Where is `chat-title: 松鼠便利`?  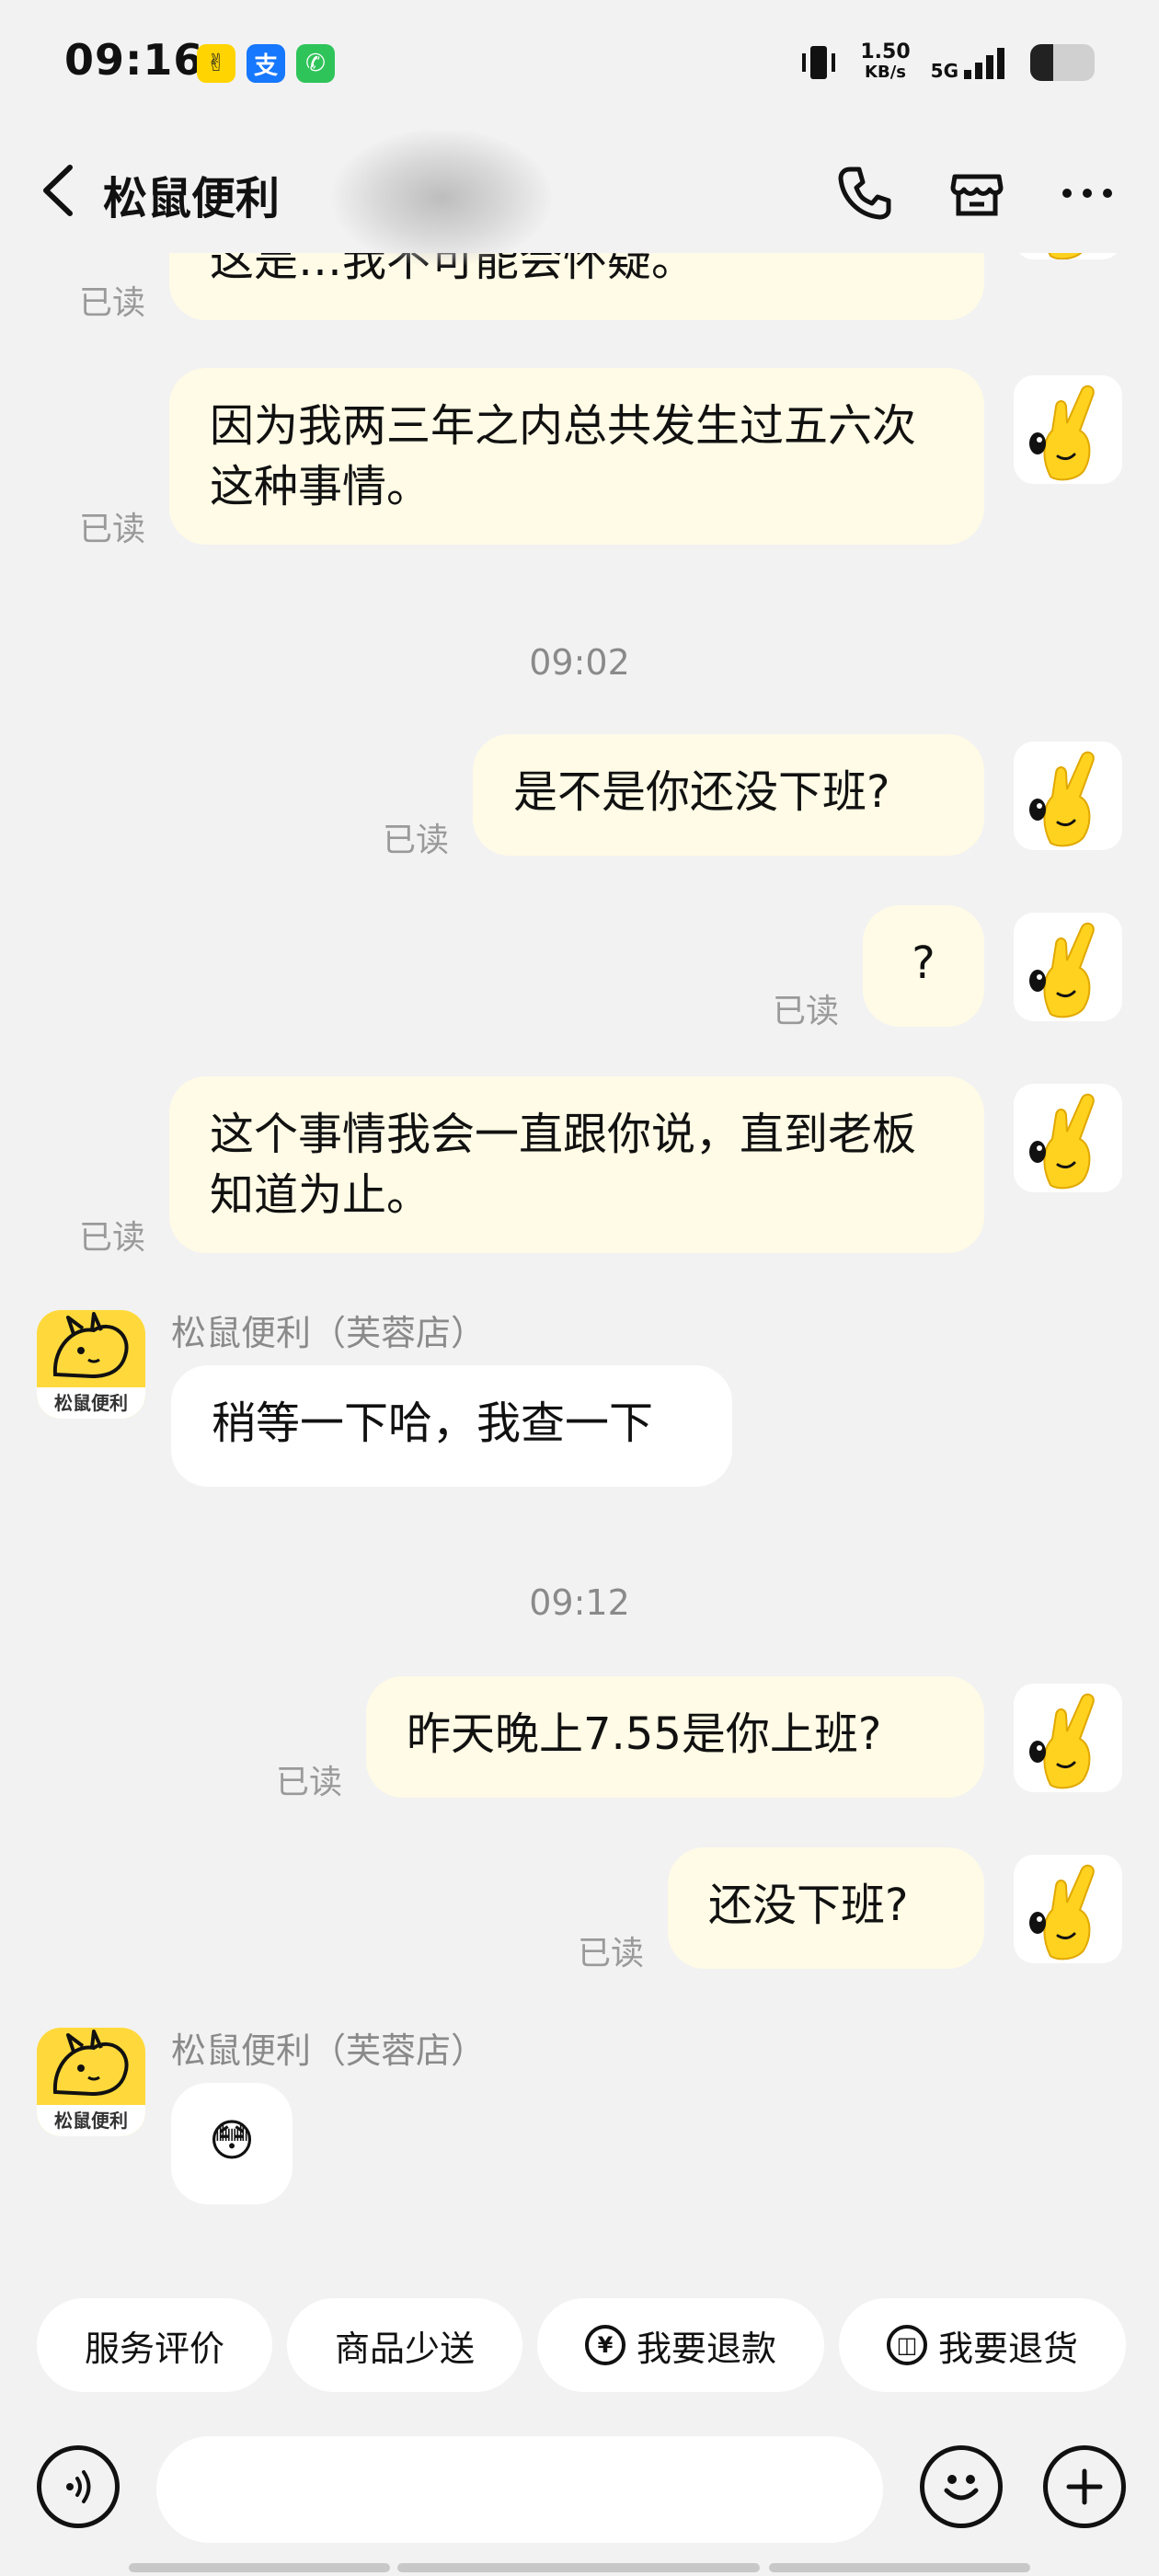
chat-title: 松鼠便利 is located at coordinates (192, 198).